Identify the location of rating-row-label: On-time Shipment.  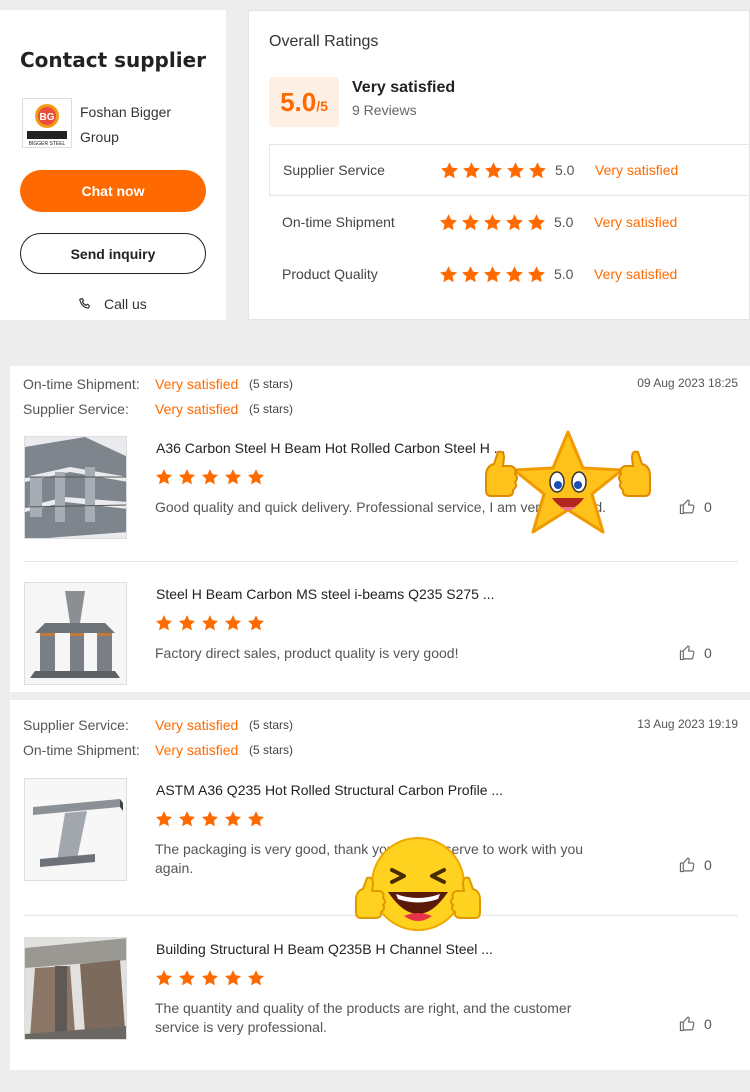
(338, 222).